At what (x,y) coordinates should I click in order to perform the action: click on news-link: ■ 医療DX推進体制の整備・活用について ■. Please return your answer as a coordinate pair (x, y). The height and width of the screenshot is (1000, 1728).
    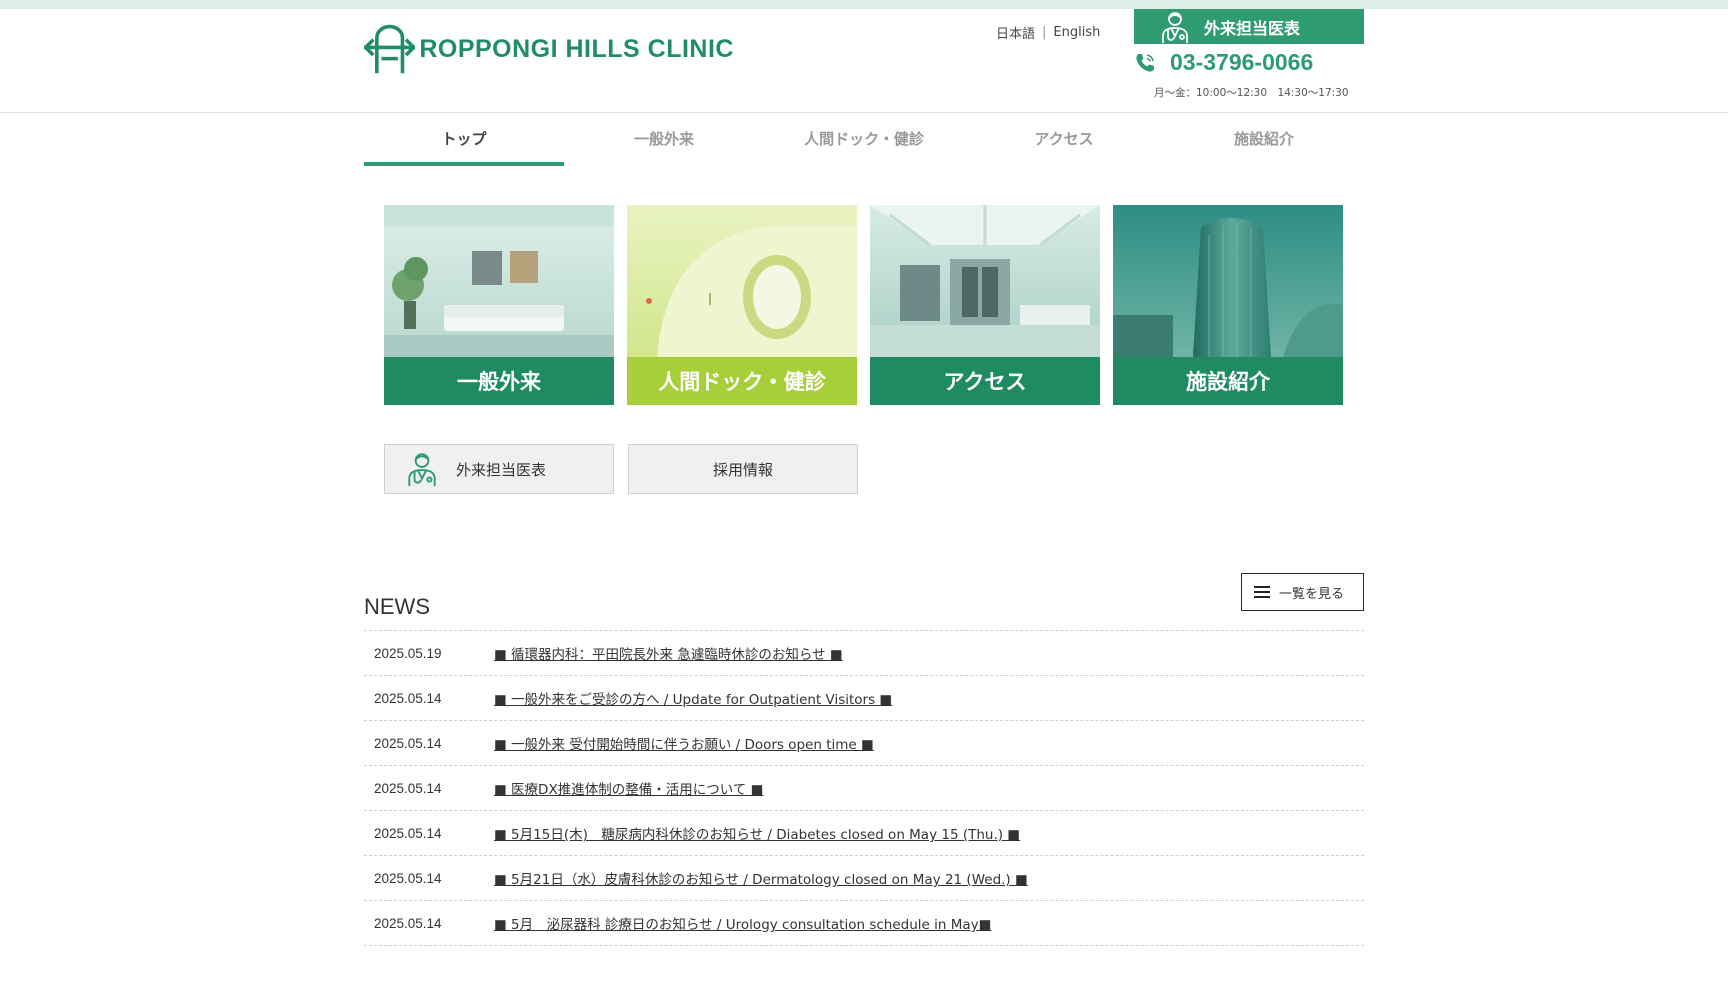
    Looking at the image, I should click on (628, 788).